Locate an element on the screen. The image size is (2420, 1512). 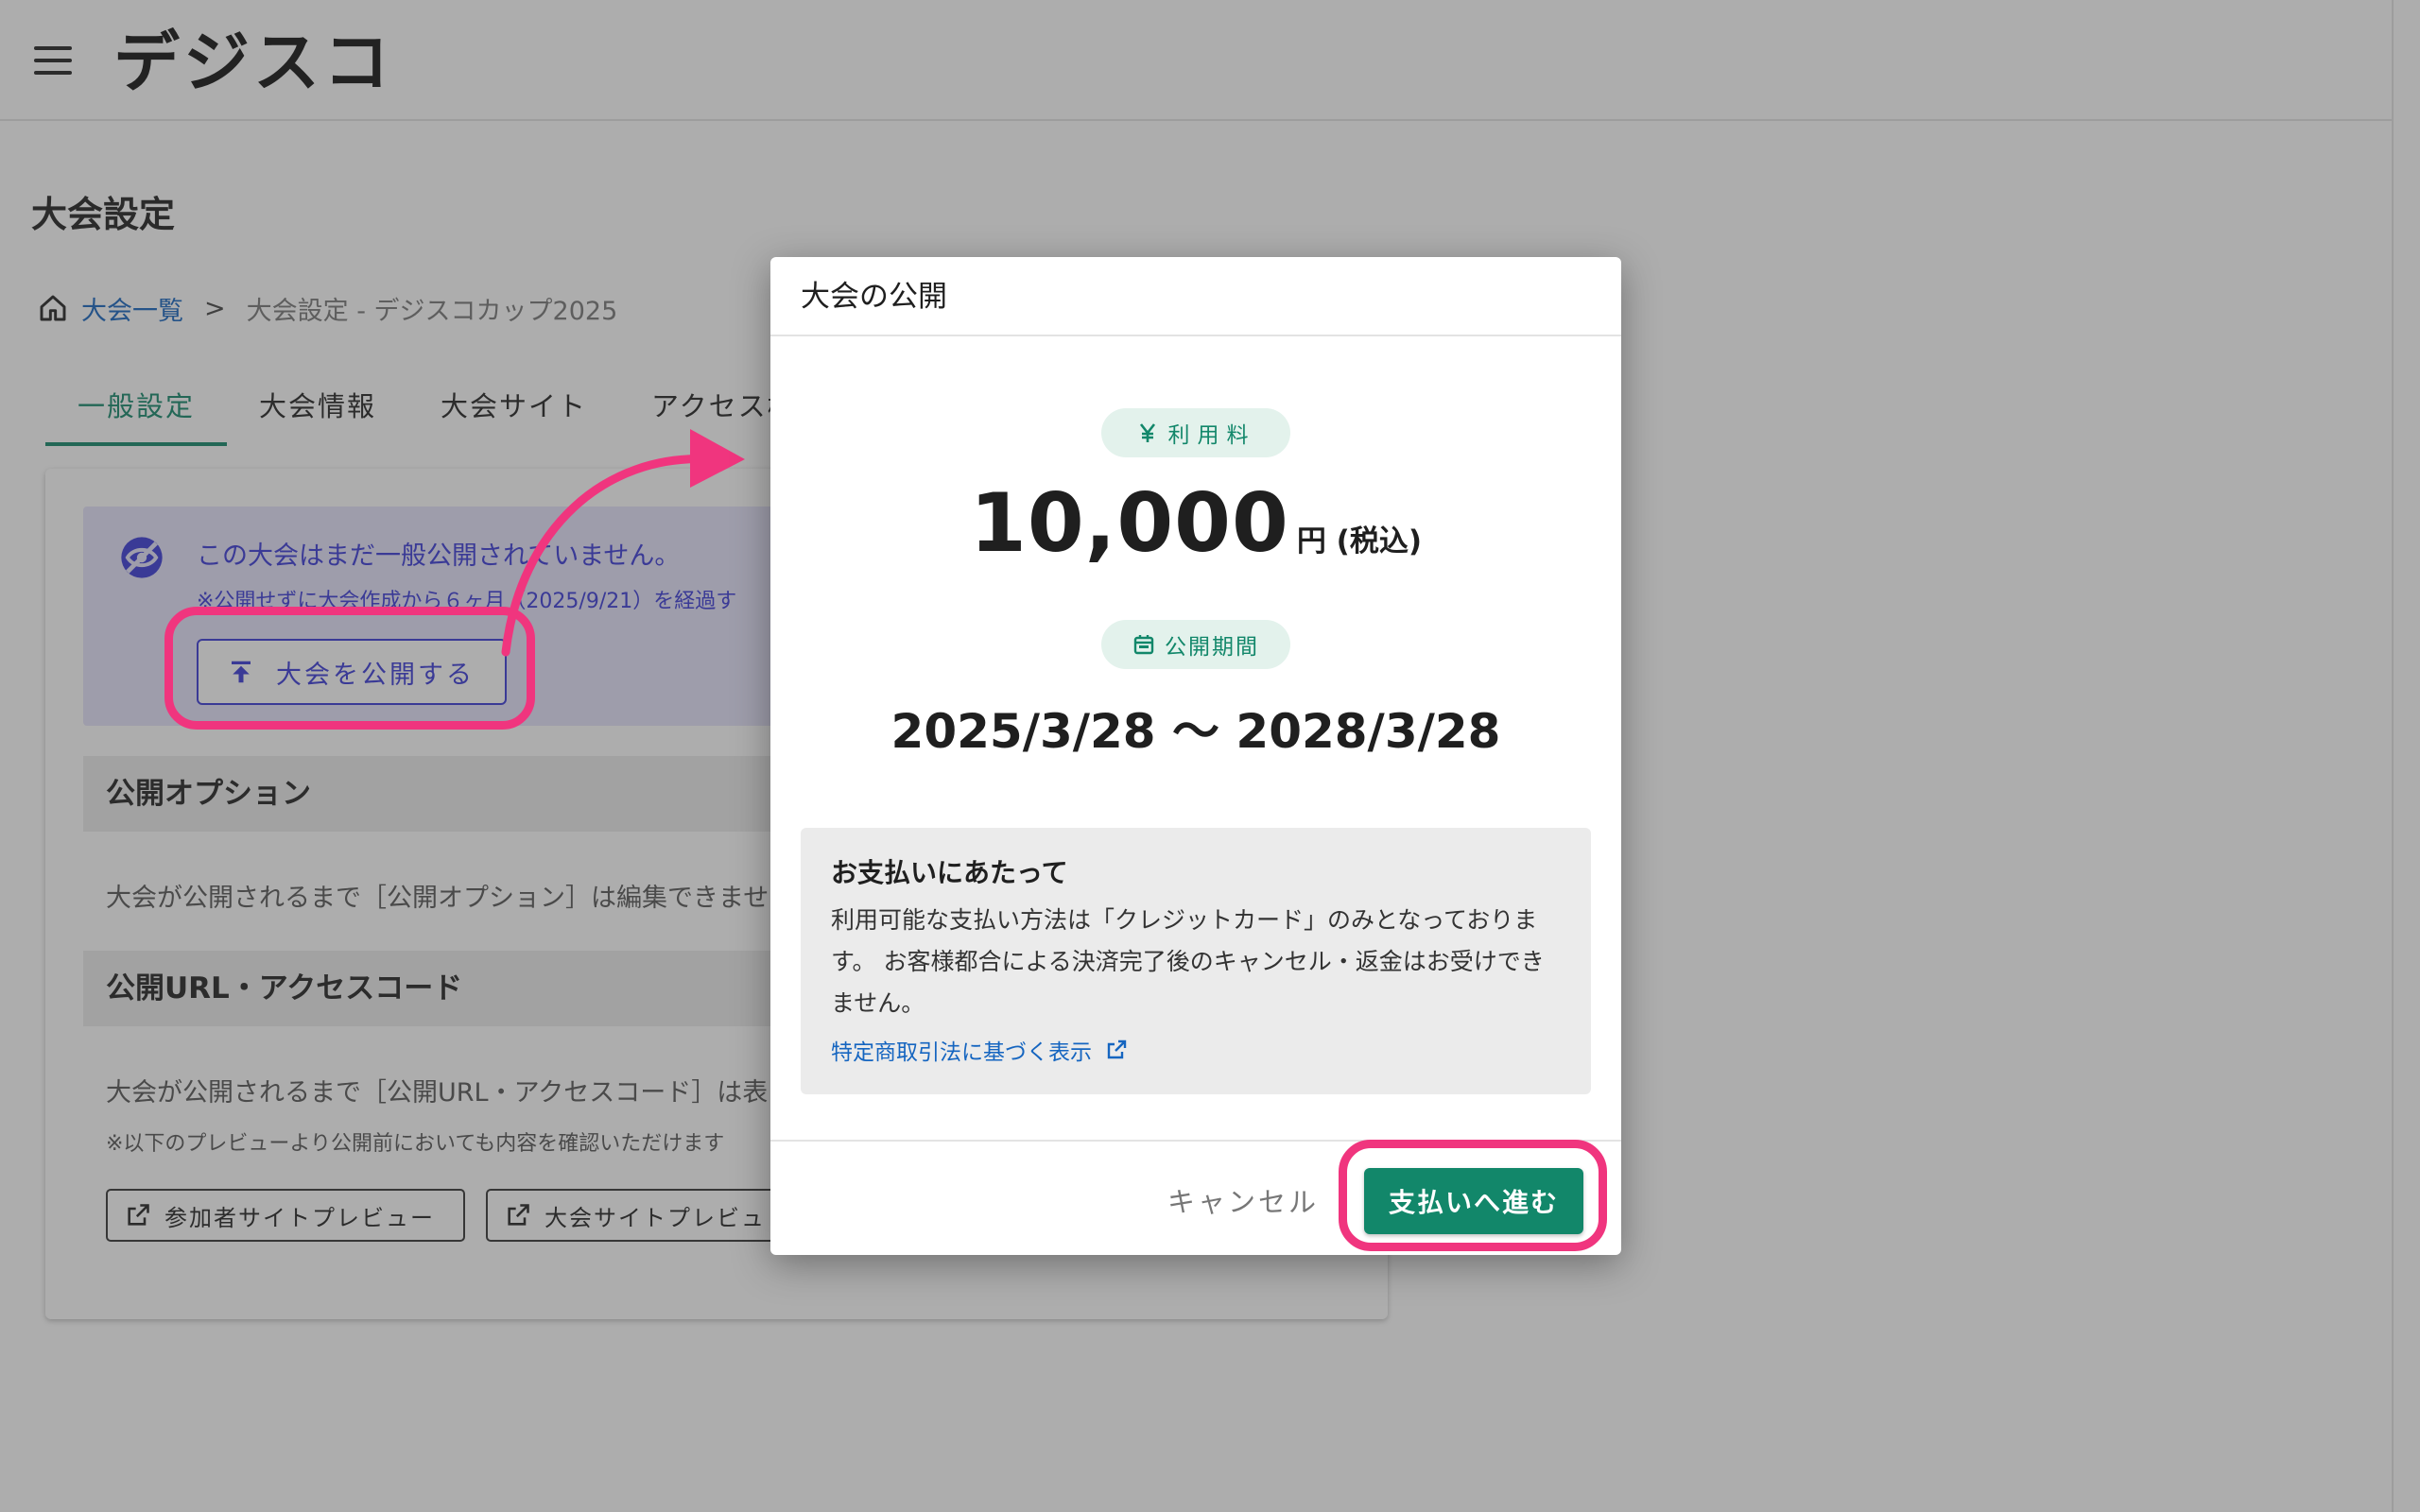
price-unit: 円 (税込) is located at coordinates (1359, 541).